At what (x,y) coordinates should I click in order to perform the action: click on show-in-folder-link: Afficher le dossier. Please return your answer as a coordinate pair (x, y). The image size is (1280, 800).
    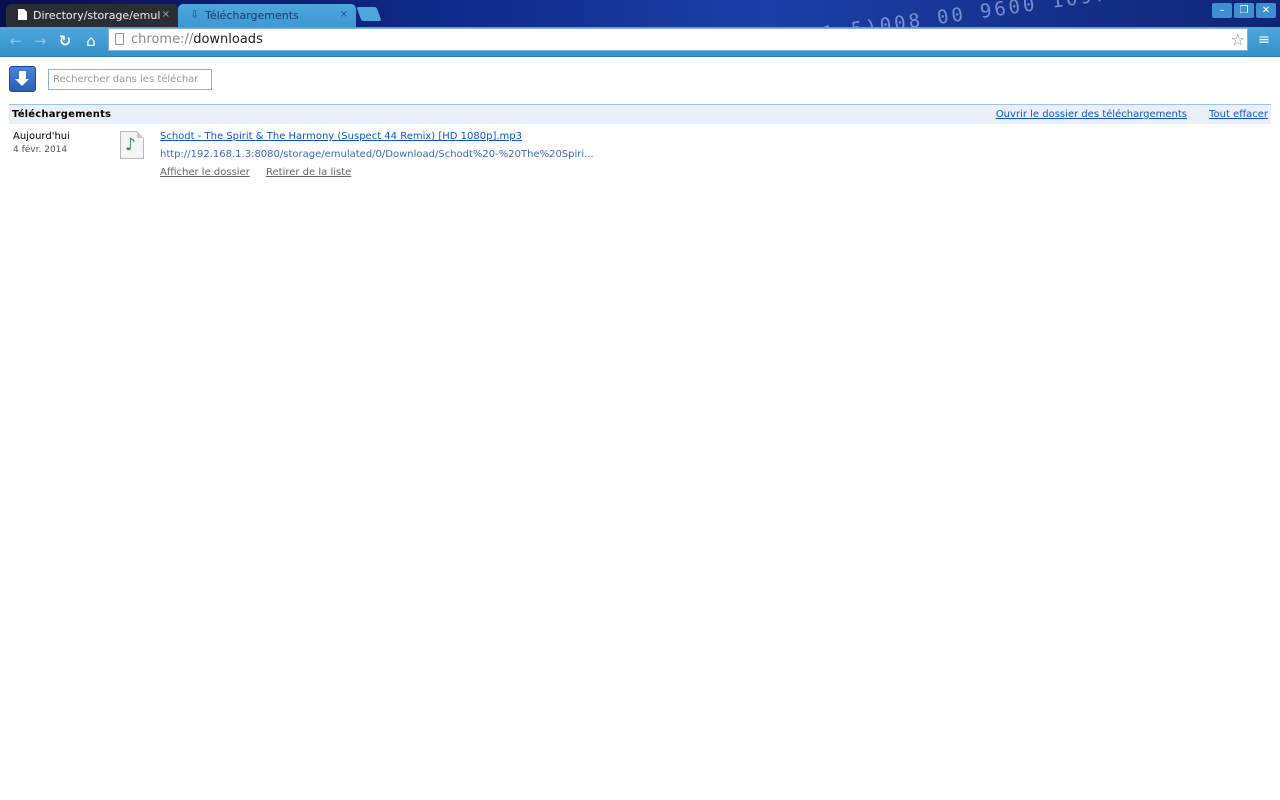
    Looking at the image, I should click on (205, 172).